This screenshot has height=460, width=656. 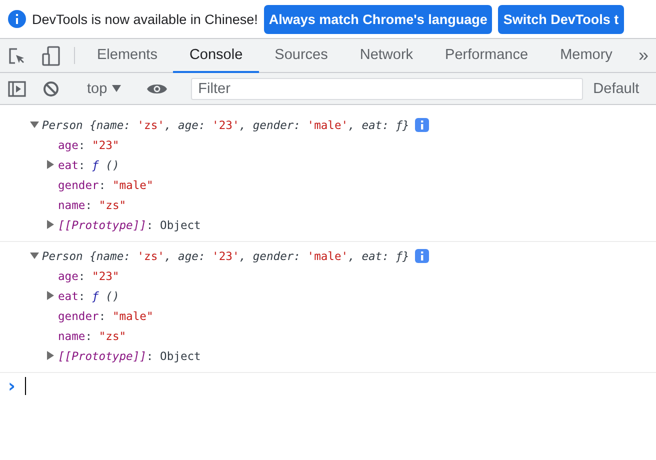 What do you see at coordinates (586, 56) in the screenshot?
I see `devtools-tab: Memory` at bounding box center [586, 56].